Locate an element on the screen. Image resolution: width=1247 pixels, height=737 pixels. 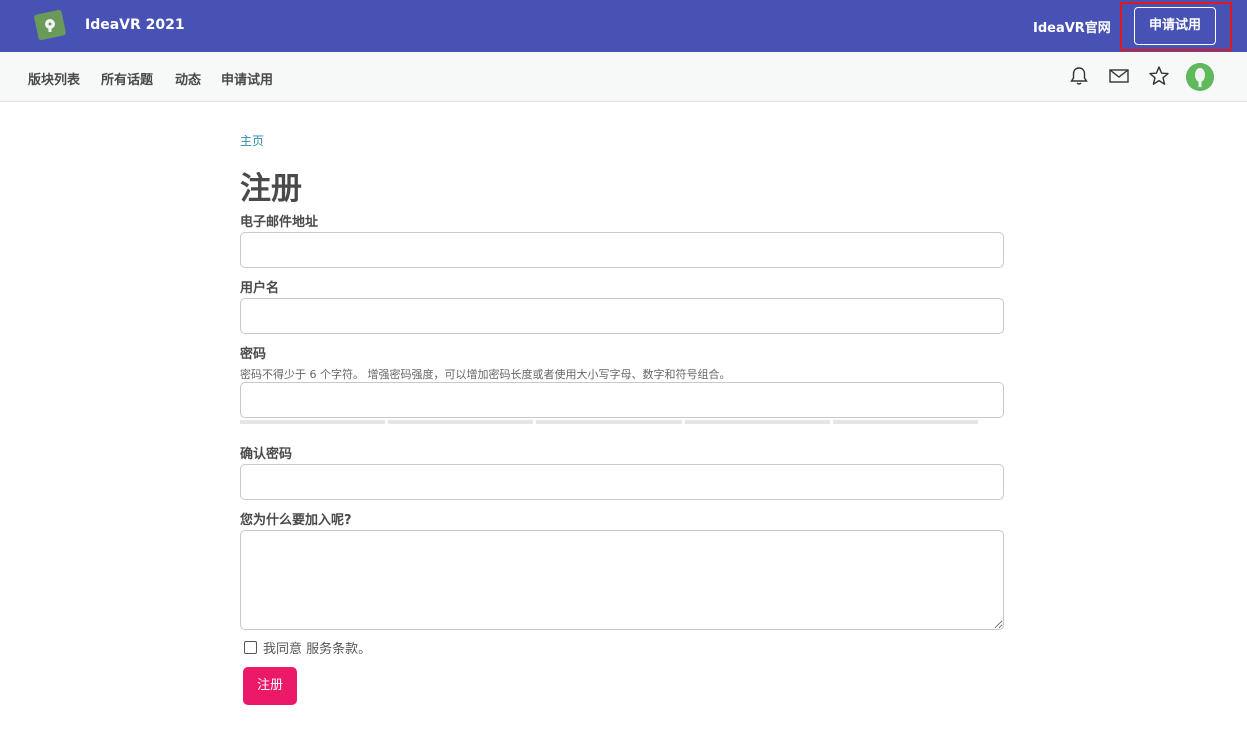
nav-item-apply-trial: 申请试用 is located at coordinates (247, 78).